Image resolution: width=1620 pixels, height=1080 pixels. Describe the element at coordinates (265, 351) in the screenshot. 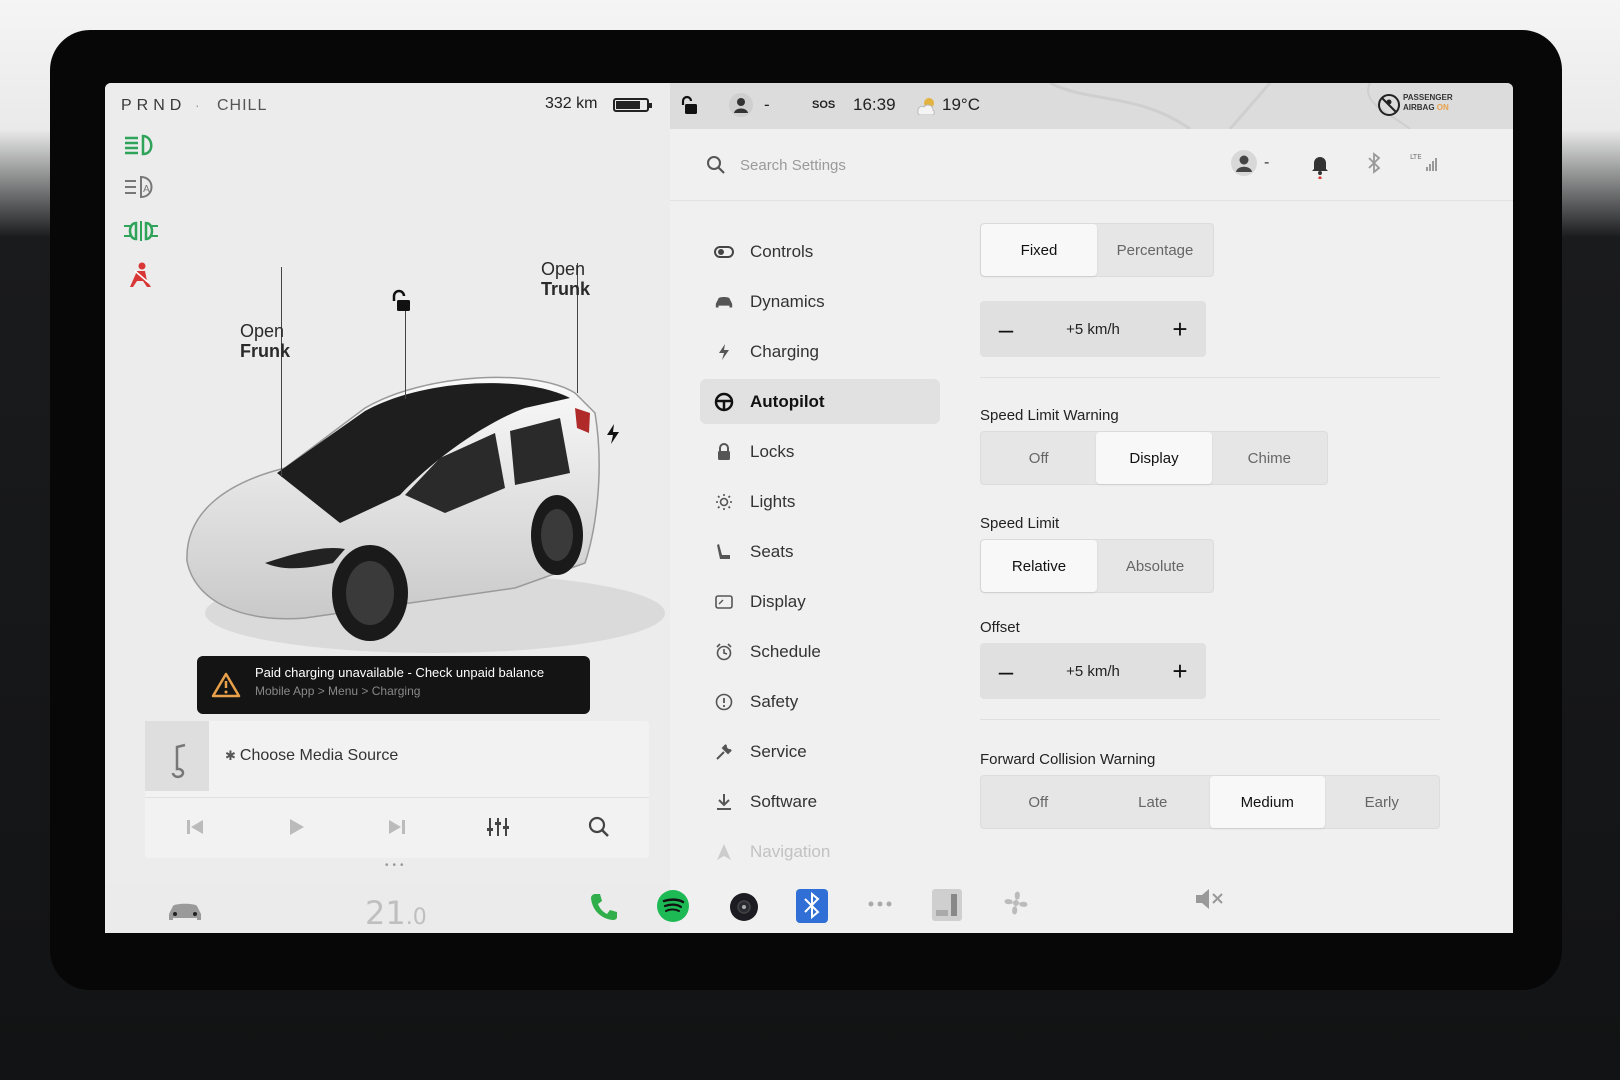

I see `frunk-label-line2: Frunk` at that location.